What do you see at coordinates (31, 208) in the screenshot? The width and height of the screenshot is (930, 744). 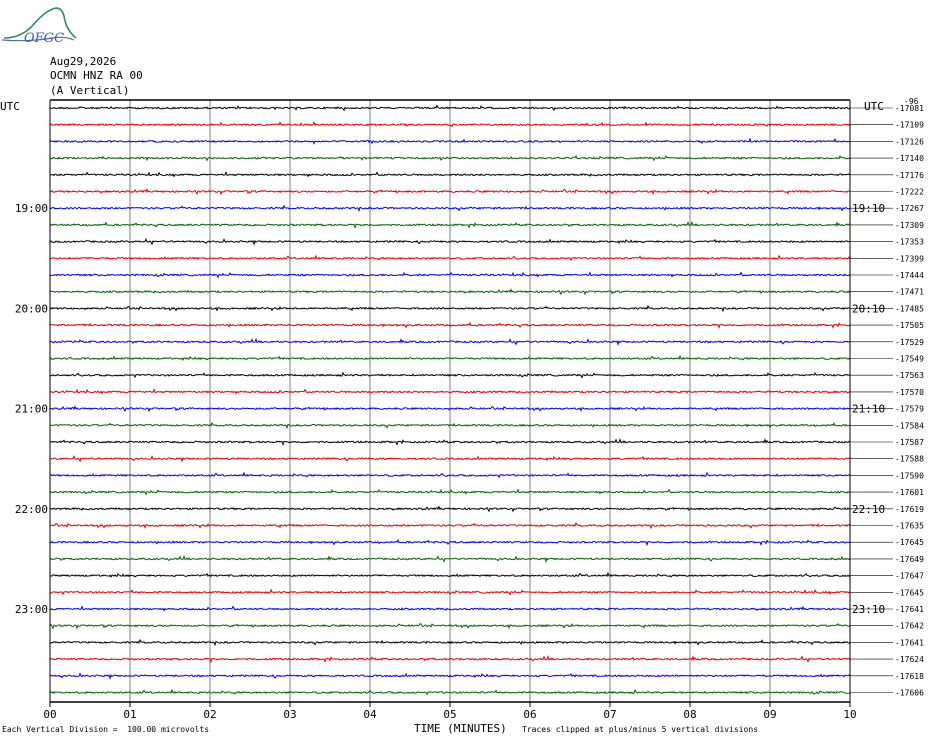 I see `hour-label-left: 19:00` at bounding box center [31, 208].